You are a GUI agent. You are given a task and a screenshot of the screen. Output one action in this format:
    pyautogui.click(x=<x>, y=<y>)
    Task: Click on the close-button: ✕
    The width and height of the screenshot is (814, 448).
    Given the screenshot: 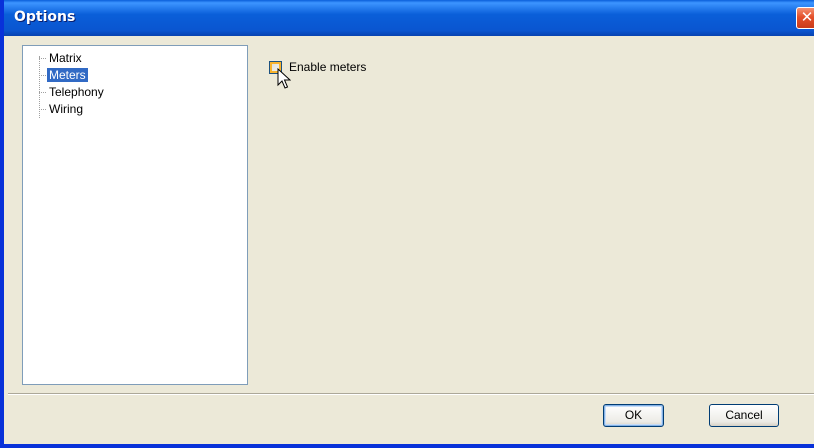 What is the action you would take?
    pyautogui.click(x=805, y=18)
    